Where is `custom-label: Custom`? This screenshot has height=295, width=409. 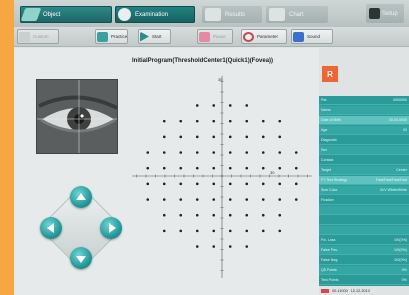 custom-label: Custom is located at coordinates (41, 36).